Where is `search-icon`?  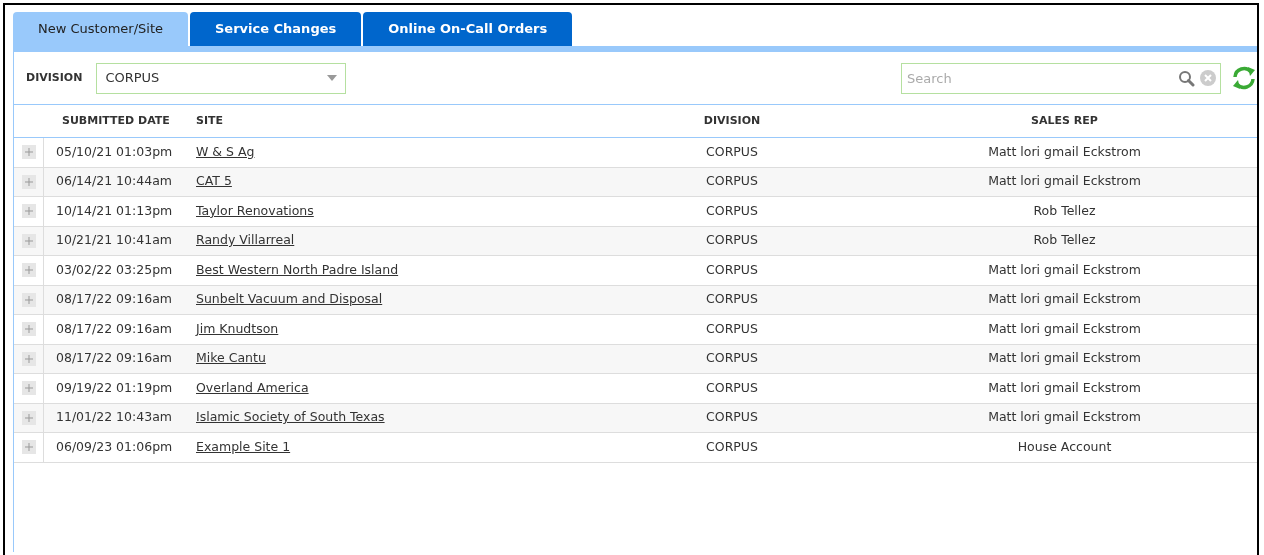
search-icon is located at coordinates (1186, 78).